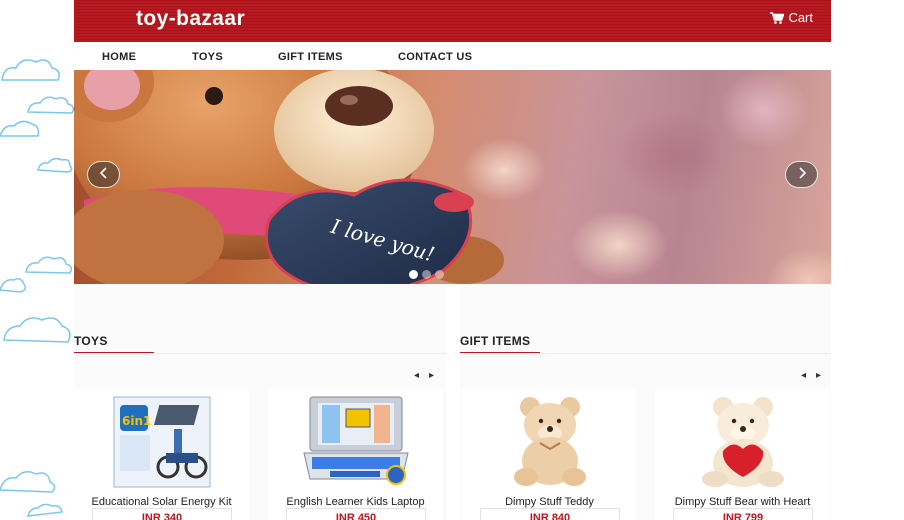  What do you see at coordinates (452, 21) in the screenshot?
I see `top-header: toy-bazaar Cart` at bounding box center [452, 21].